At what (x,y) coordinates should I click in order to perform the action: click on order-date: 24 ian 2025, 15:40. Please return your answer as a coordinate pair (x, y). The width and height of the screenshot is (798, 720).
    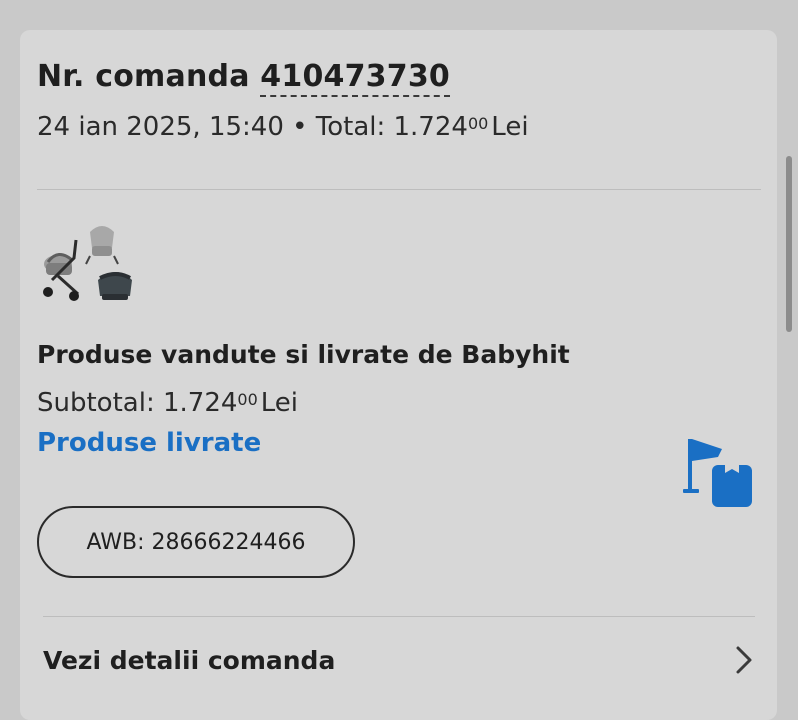
    Looking at the image, I should click on (160, 127).